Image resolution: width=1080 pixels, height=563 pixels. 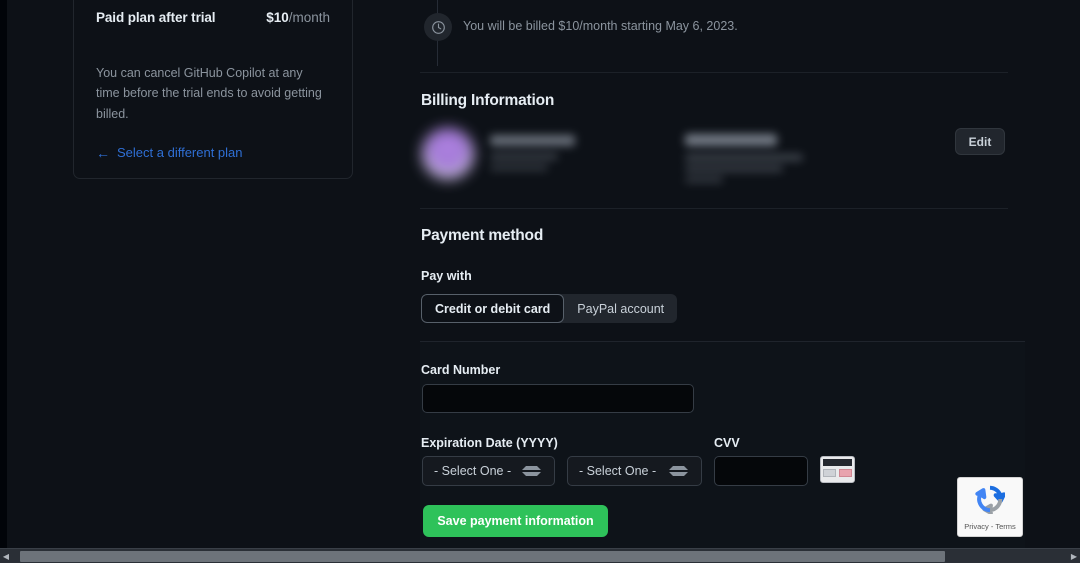 I want to click on plan-price: $10/month, so click(x=298, y=17).